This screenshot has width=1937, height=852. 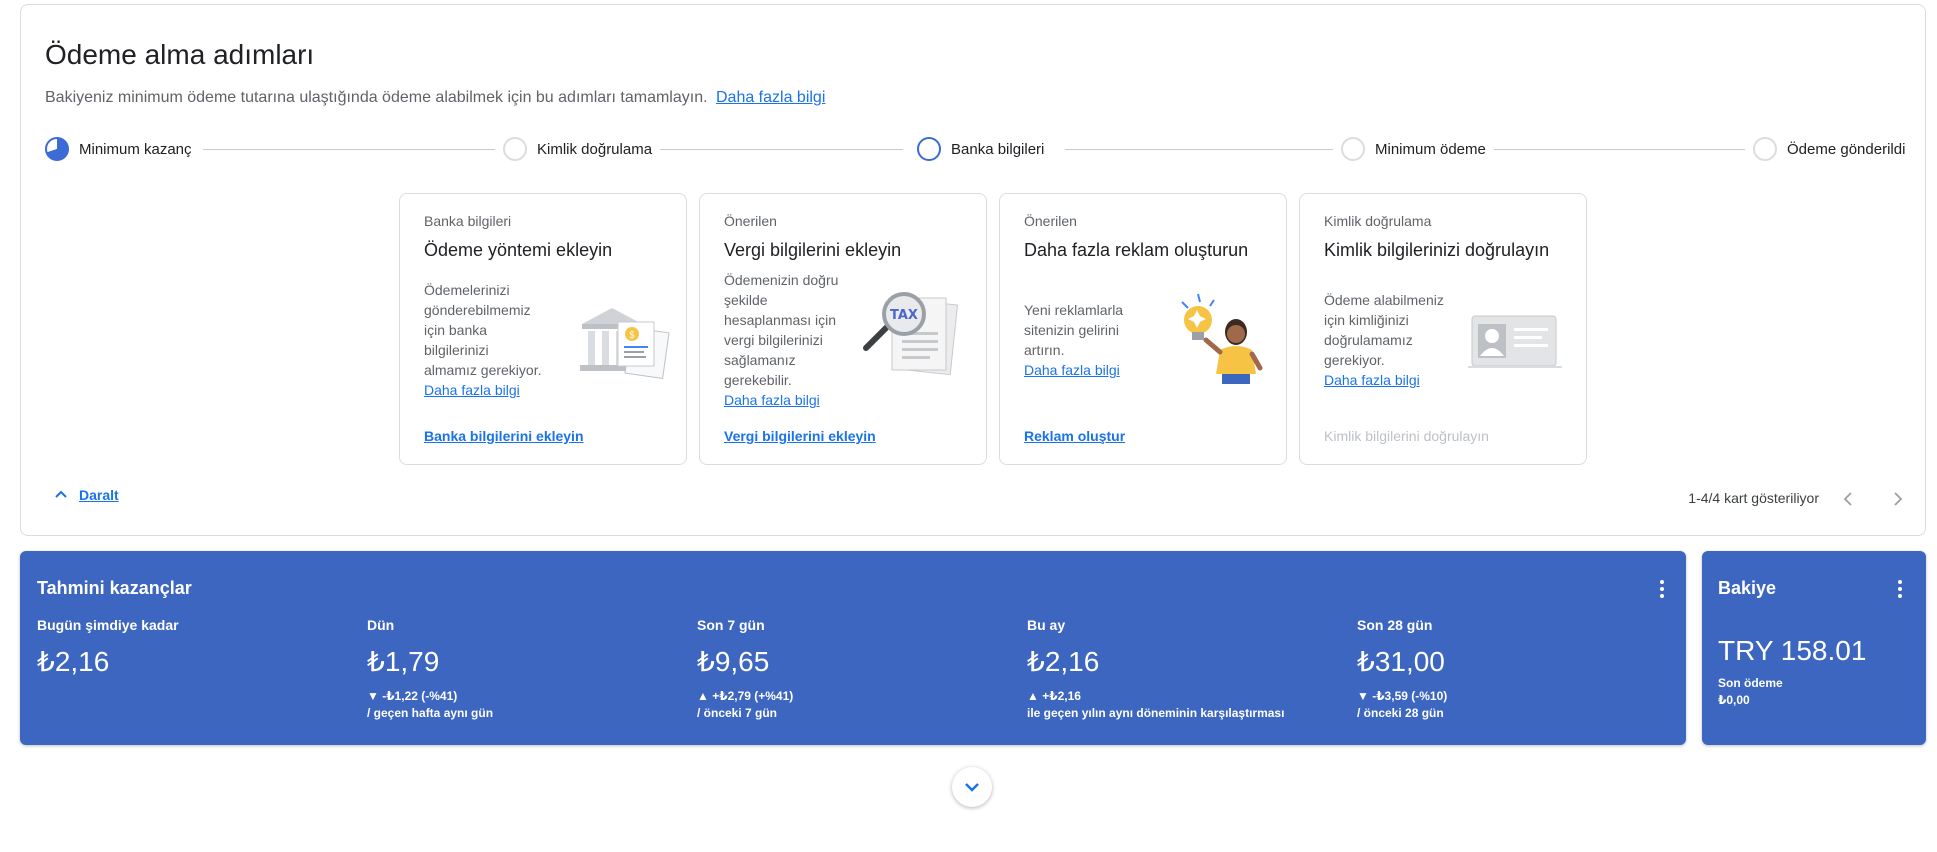 I want to click on step-label: Kimlik doğrulama, so click(x=595, y=149).